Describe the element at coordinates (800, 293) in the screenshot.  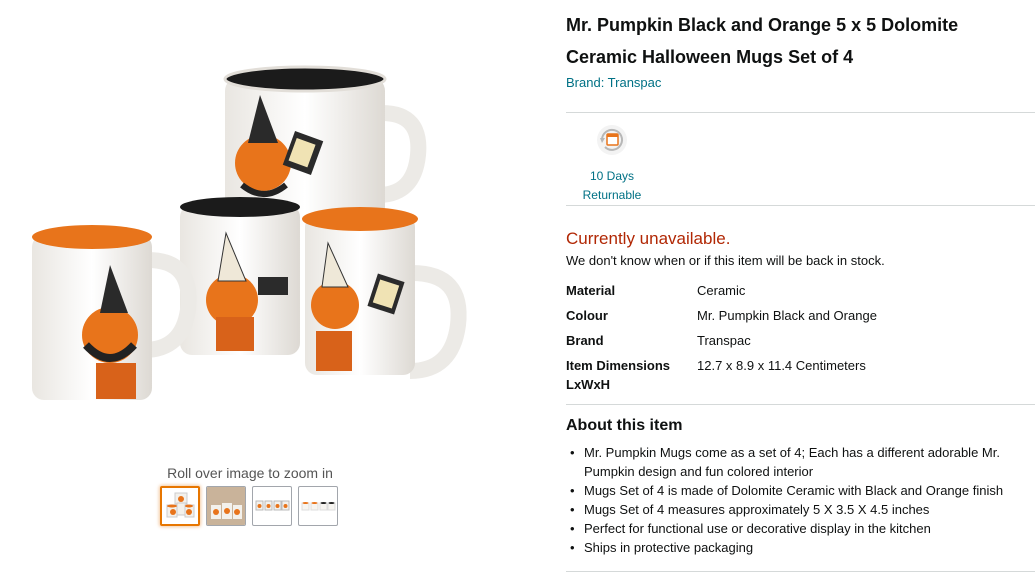
I see `spec-row: Material Ceramic` at that location.